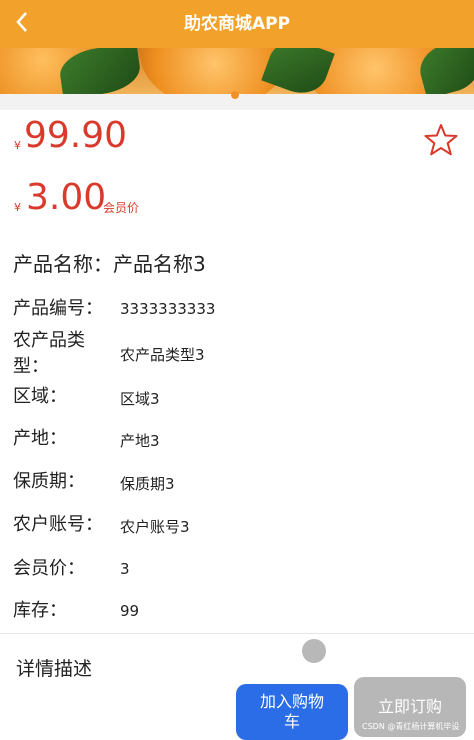 This screenshot has width=474, height=740. Describe the element at coordinates (291, 701) in the screenshot. I see `add-to-cart-label-line: 加入购物` at that location.